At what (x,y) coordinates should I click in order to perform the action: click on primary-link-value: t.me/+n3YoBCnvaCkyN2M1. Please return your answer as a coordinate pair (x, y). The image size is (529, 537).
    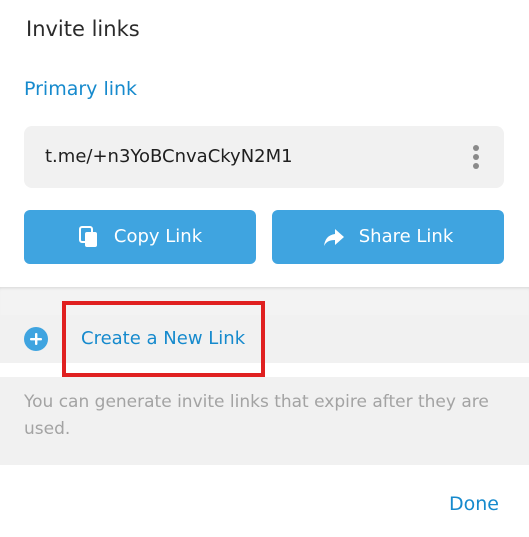
    Looking at the image, I should click on (169, 156).